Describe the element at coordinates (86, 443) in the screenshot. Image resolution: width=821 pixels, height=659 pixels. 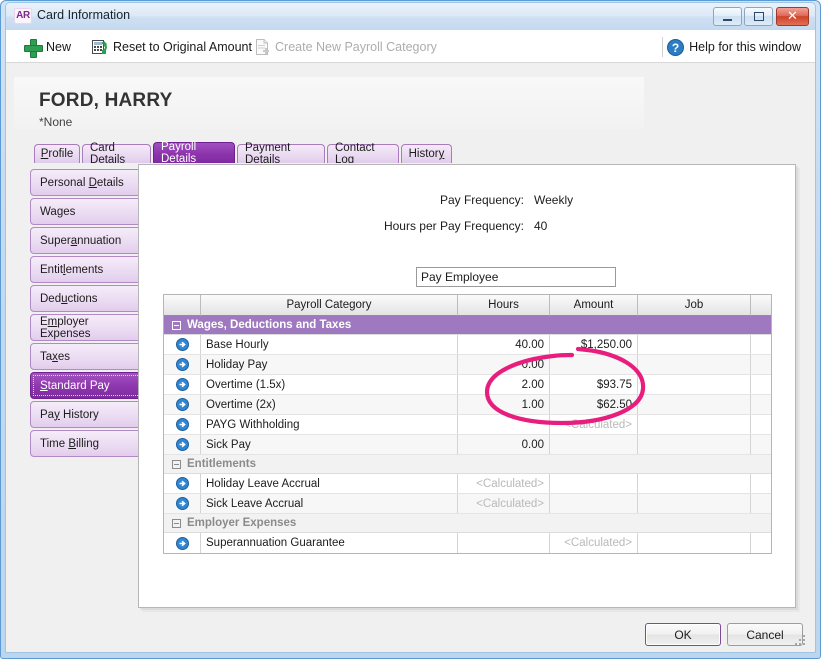
I see `sidebar-item-time-billing: Time Billing` at that location.